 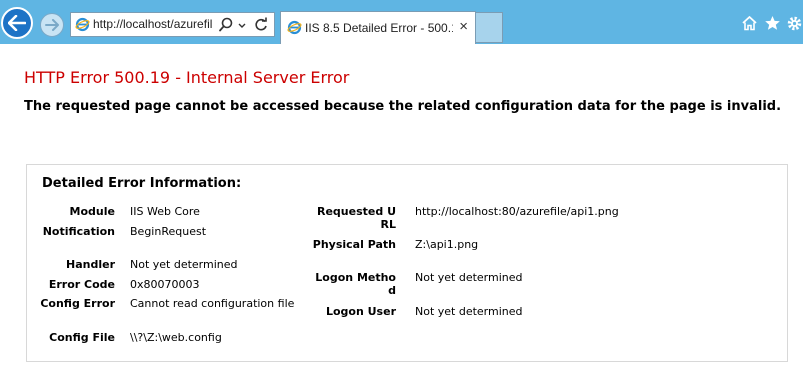 What do you see at coordinates (82, 337) in the screenshot?
I see `config-file-label: Config File` at bounding box center [82, 337].